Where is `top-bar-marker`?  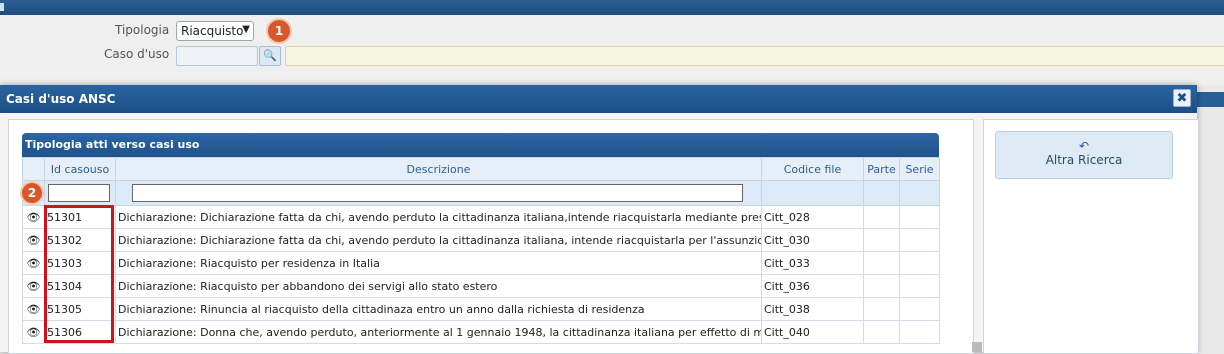
top-bar-marker is located at coordinates (2, 7).